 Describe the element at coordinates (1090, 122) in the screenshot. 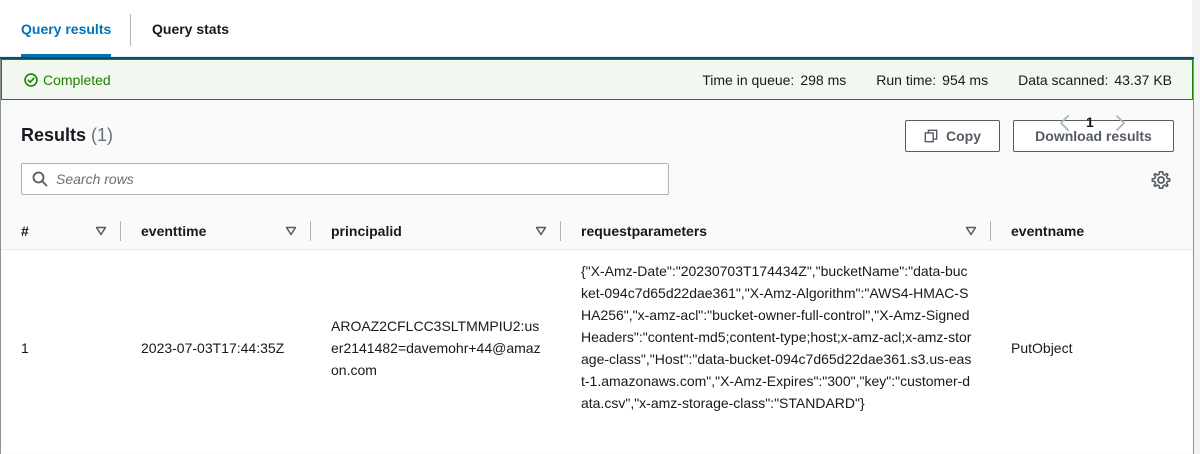

I see `page-number: 1` at that location.